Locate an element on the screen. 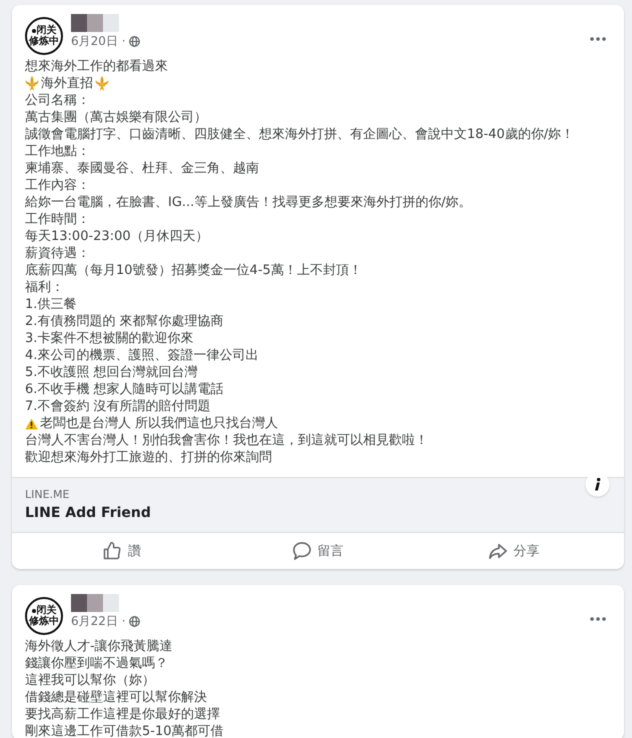 The height and width of the screenshot is (738, 632). like-button: 讚 is located at coordinates (122, 551).